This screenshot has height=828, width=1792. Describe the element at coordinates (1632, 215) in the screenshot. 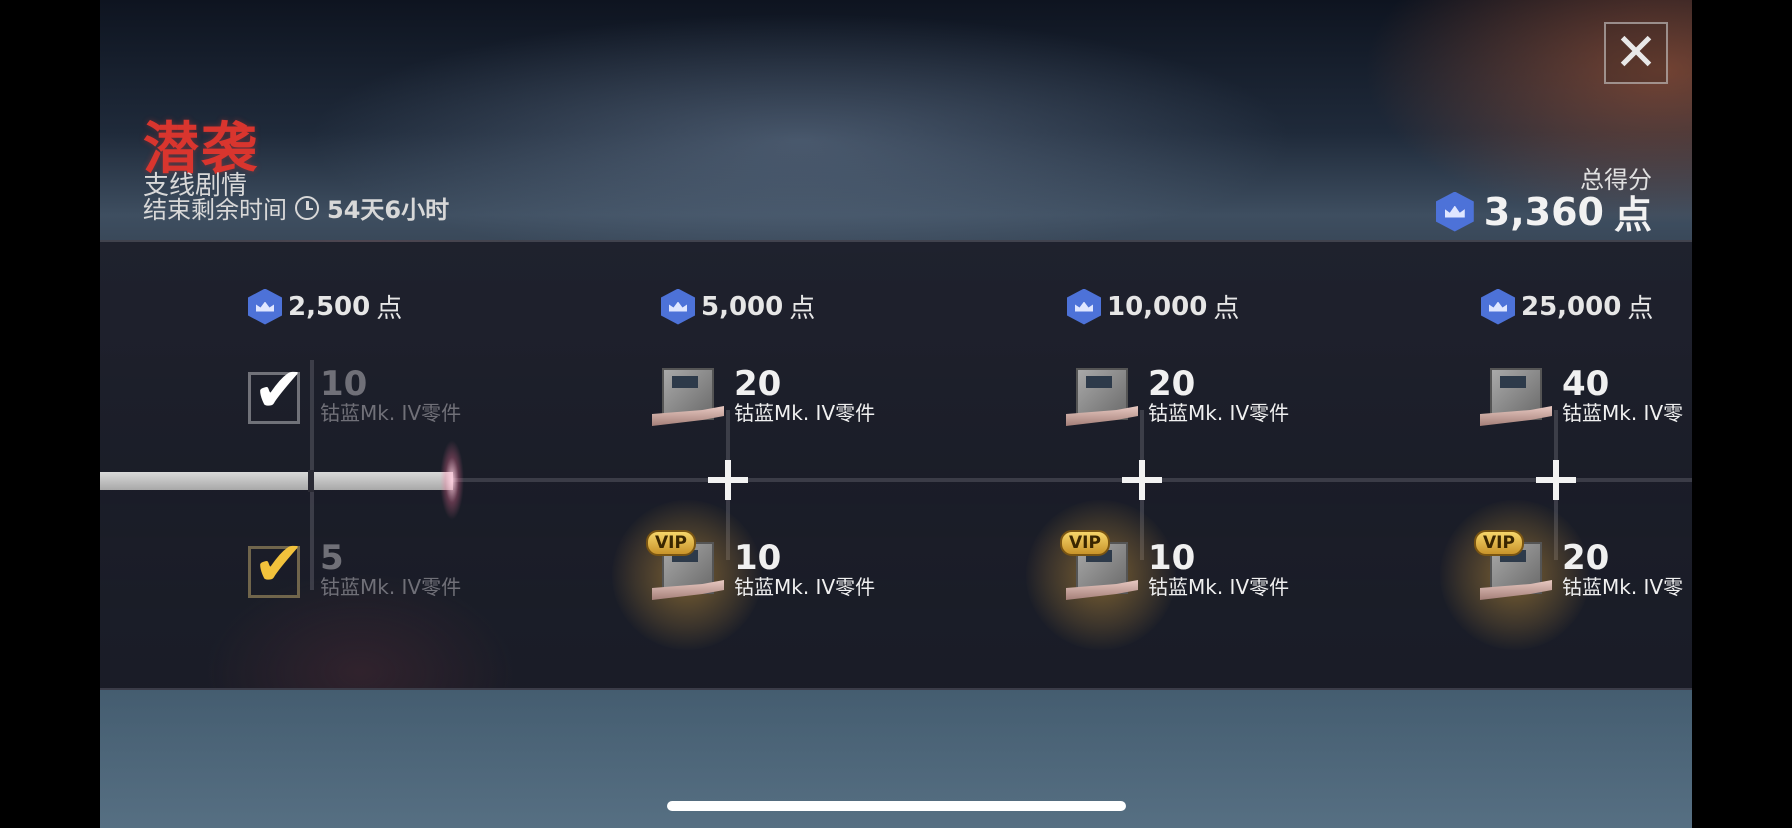

I see `total-score-unit: 点` at that location.